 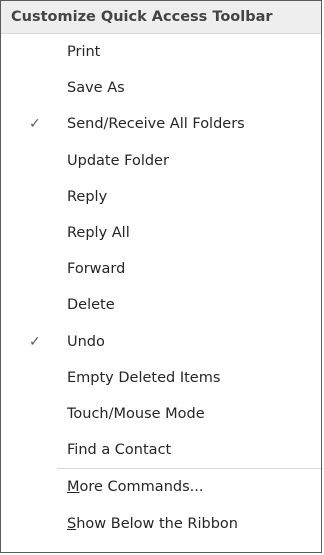 I want to click on menu-item-show-below-the-ribbon: Show Below the Ribbon, so click(x=161, y=523).